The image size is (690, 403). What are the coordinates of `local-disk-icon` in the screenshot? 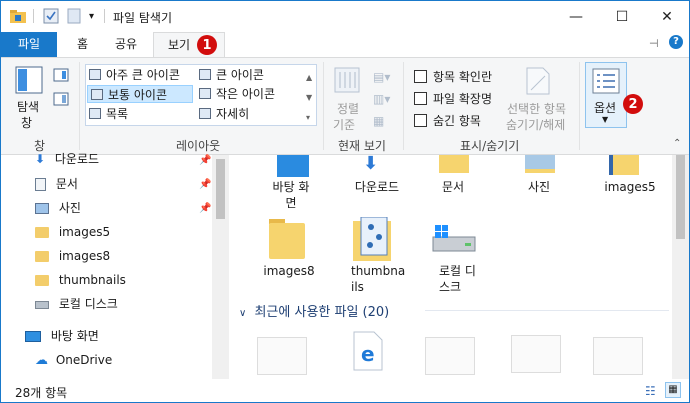 It's located at (454, 241).